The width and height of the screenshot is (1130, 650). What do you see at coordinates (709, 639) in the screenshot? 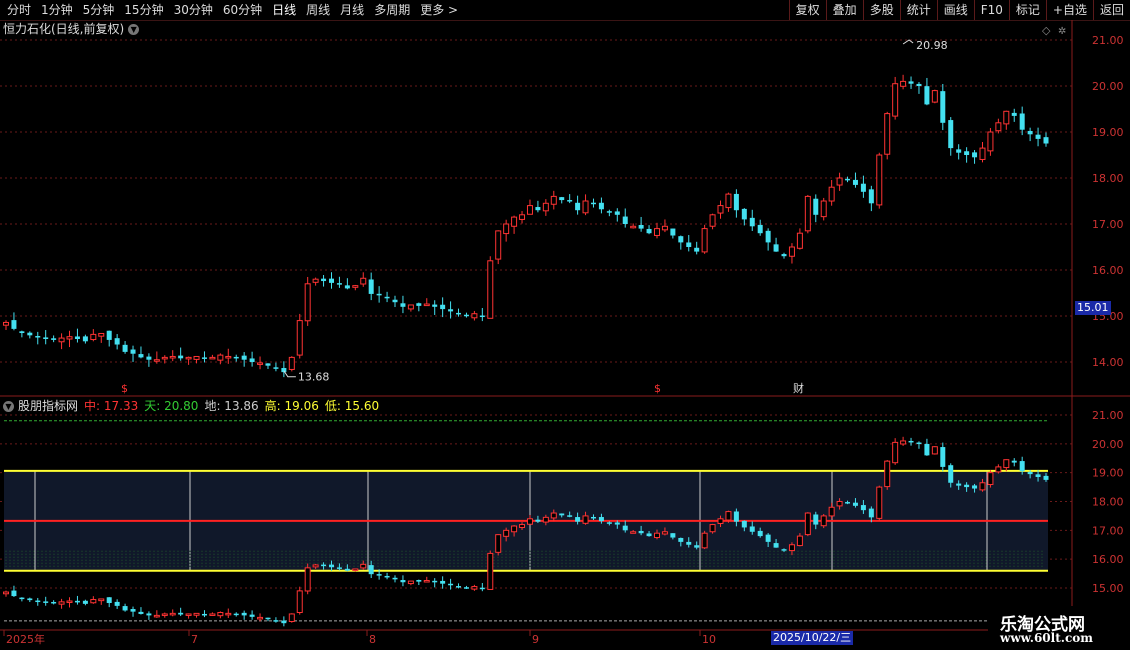
I see `date-label: 10` at bounding box center [709, 639].